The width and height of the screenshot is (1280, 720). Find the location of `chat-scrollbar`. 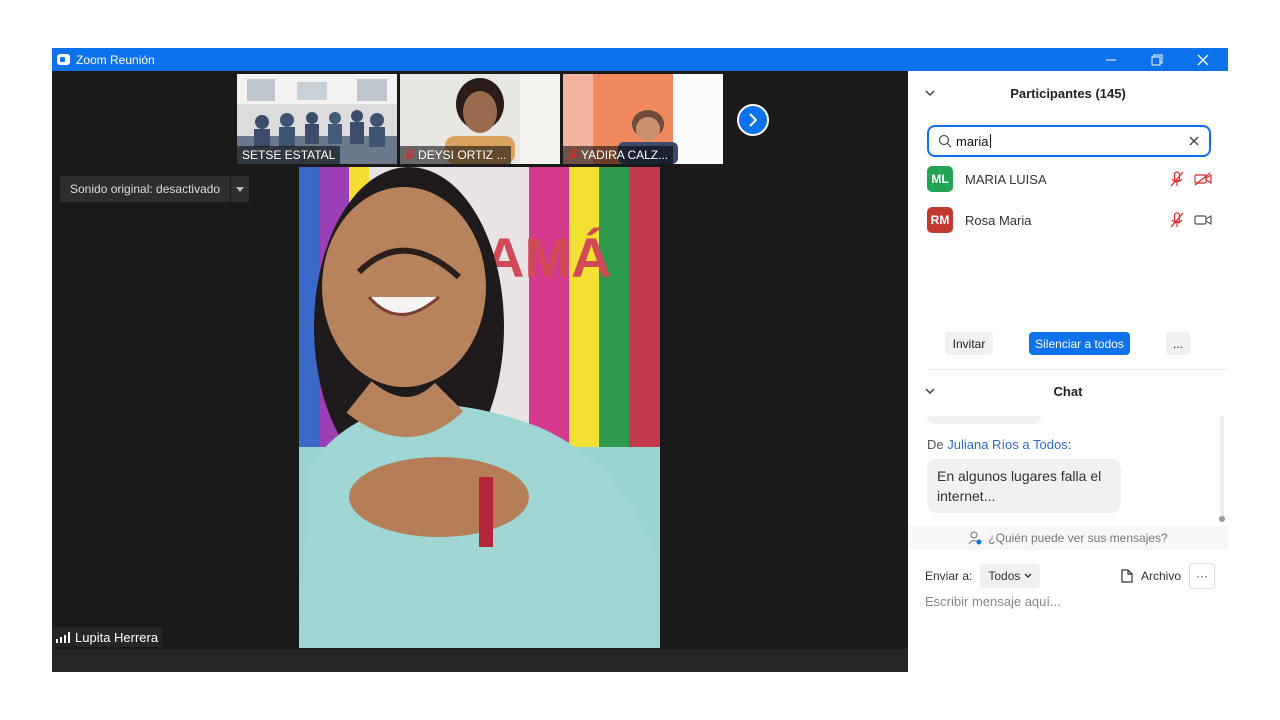

chat-scrollbar is located at coordinates (1222, 469).